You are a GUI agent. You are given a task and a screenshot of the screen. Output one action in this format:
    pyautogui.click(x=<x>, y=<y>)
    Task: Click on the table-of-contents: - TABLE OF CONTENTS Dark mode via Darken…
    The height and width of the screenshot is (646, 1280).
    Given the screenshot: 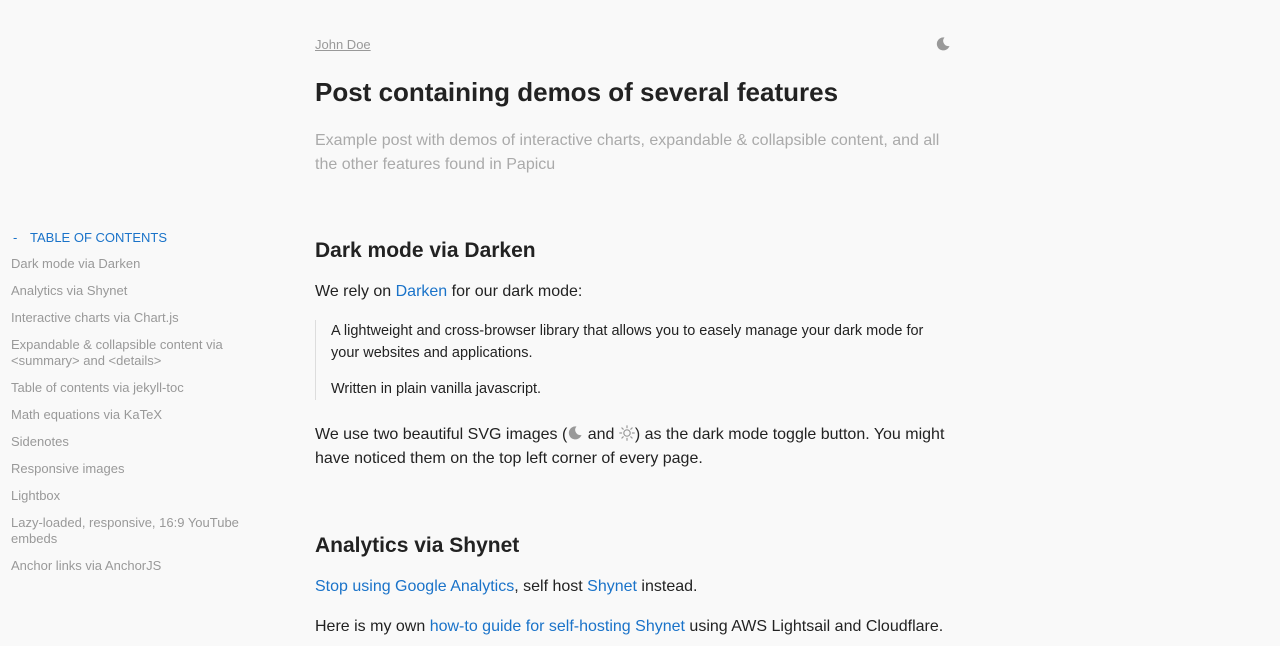 What is the action you would take?
    pyautogui.click(x=136, y=407)
    